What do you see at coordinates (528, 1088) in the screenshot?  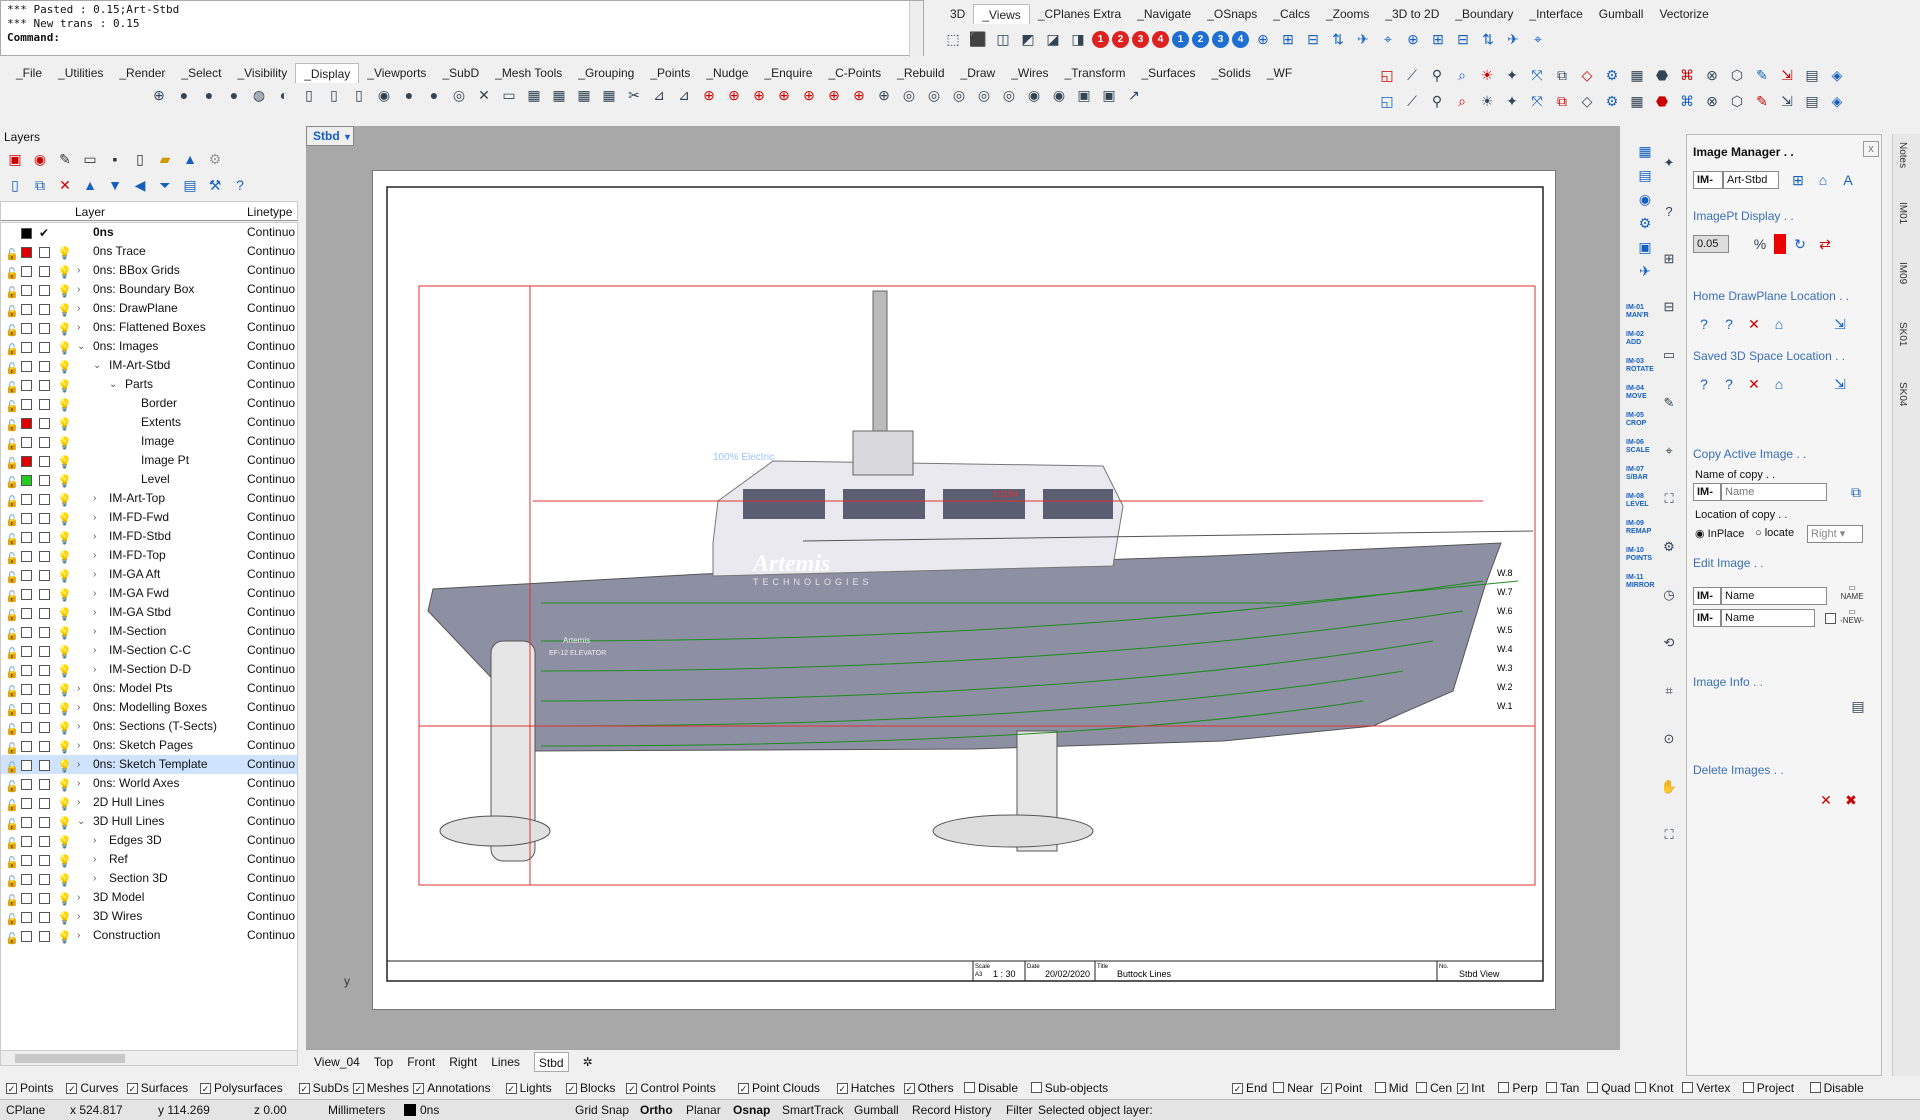 I see `filter-lights: ✓ Lights` at bounding box center [528, 1088].